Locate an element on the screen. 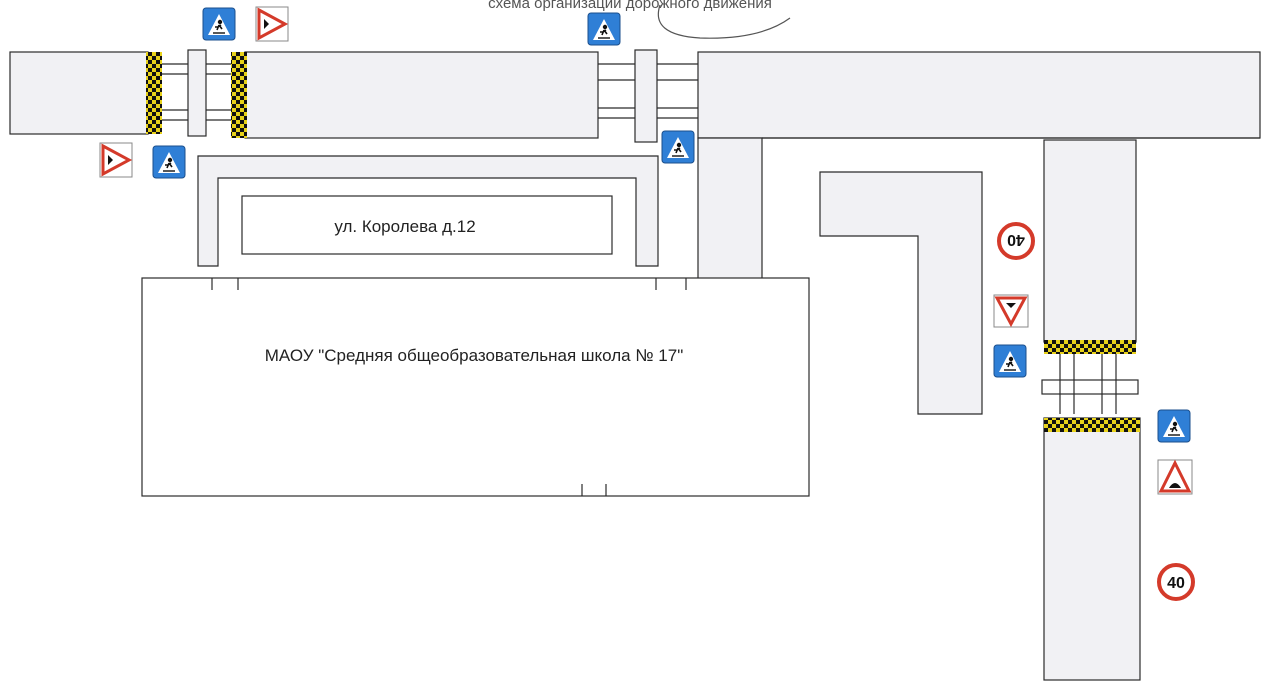 The height and width of the screenshot is (684, 1267). scheme-caption: схема организации дорожного движения is located at coordinates (630, 6).